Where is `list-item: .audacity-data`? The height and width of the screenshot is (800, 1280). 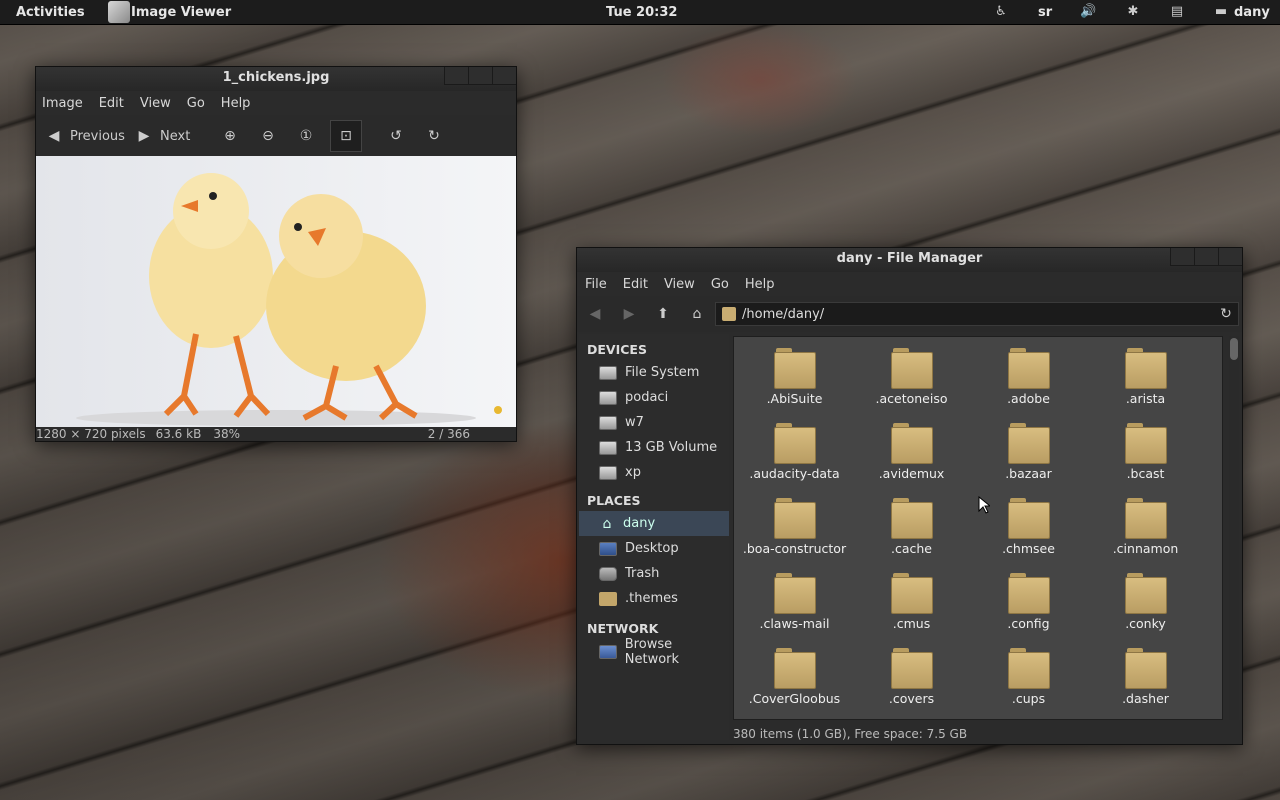 list-item: .audacity-data is located at coordinates (794, 449).